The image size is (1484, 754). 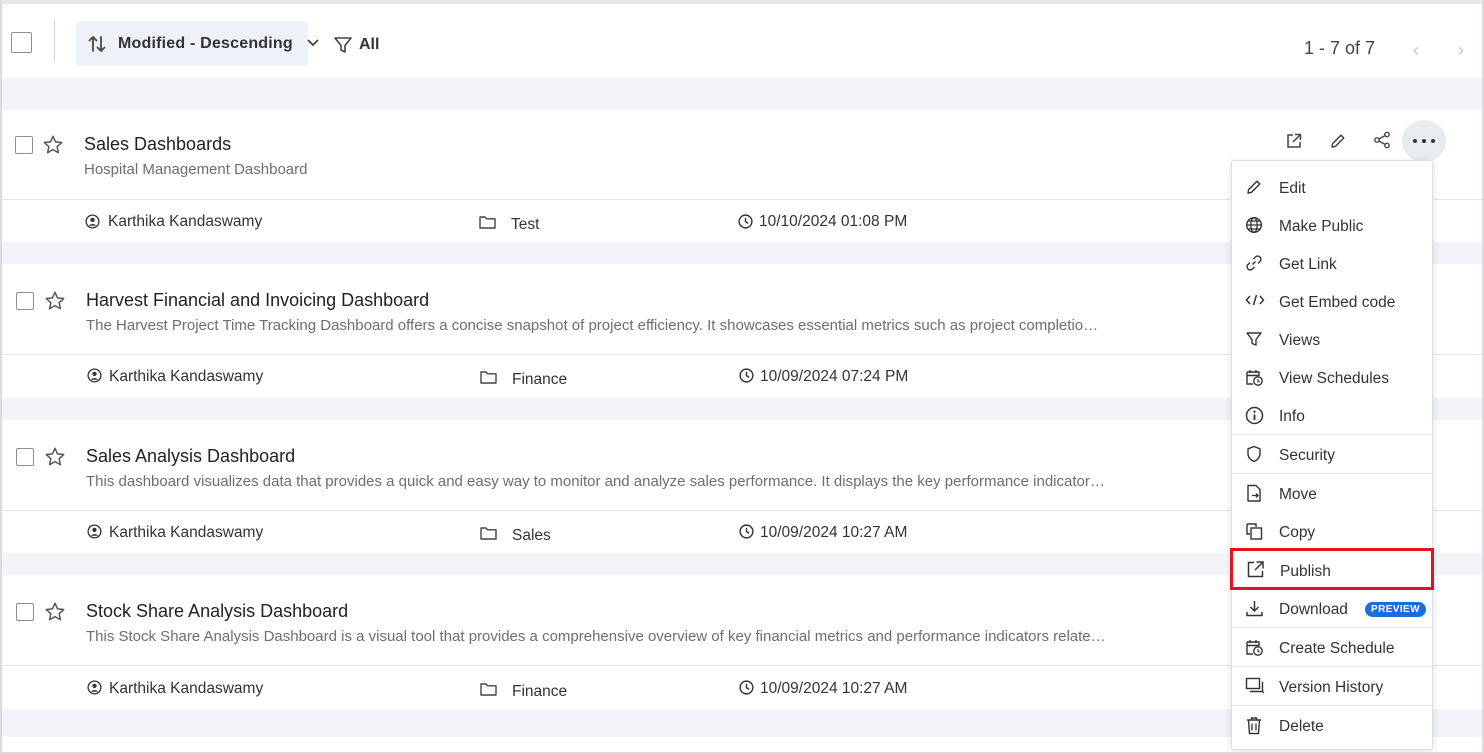 What do you see at coordinates (217, 611) in the screenshot?
I see `item-title: Stock Share Analysis Dashboard` at bounding box center [217, 611].